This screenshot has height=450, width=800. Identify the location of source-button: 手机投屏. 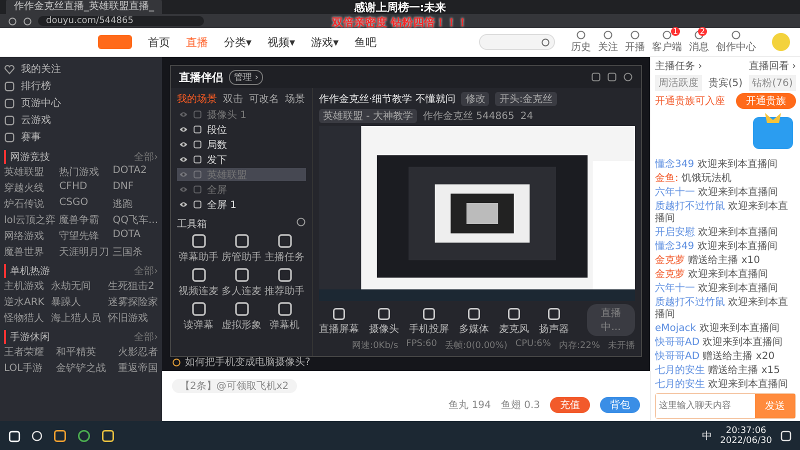
(429, 321).